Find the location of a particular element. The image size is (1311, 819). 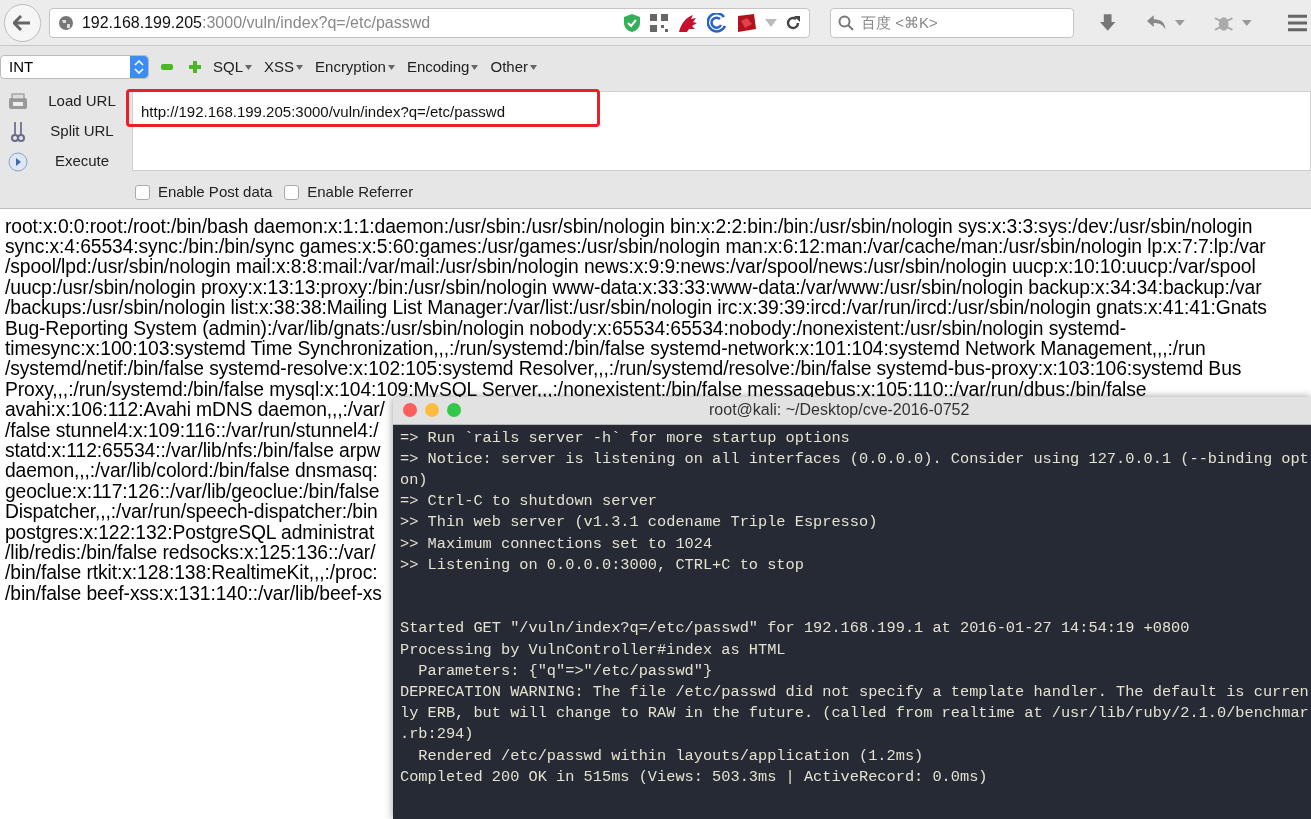

passwd-line: /lib/redis:/bin/false redsocks:x:125:136::/var/ is located at coordinates (190, 553).